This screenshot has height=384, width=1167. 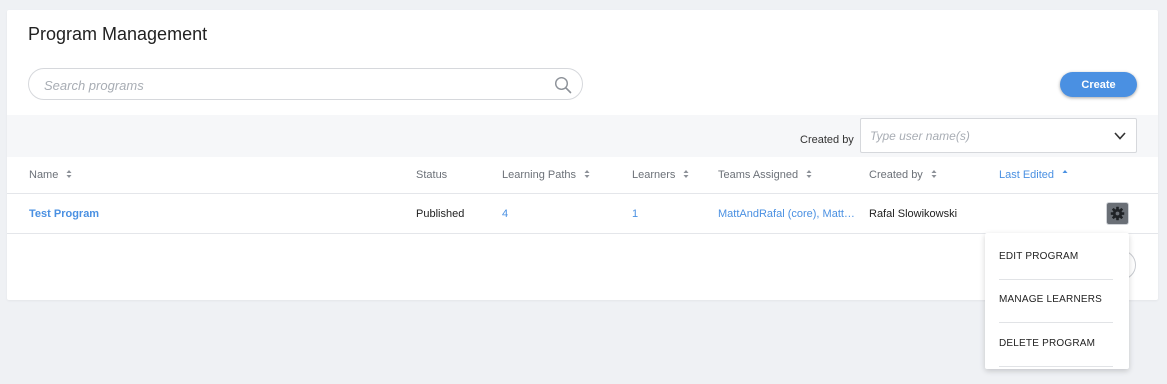 I want to click on learning-paths-count-link: 4, so click(x=505, y=214).